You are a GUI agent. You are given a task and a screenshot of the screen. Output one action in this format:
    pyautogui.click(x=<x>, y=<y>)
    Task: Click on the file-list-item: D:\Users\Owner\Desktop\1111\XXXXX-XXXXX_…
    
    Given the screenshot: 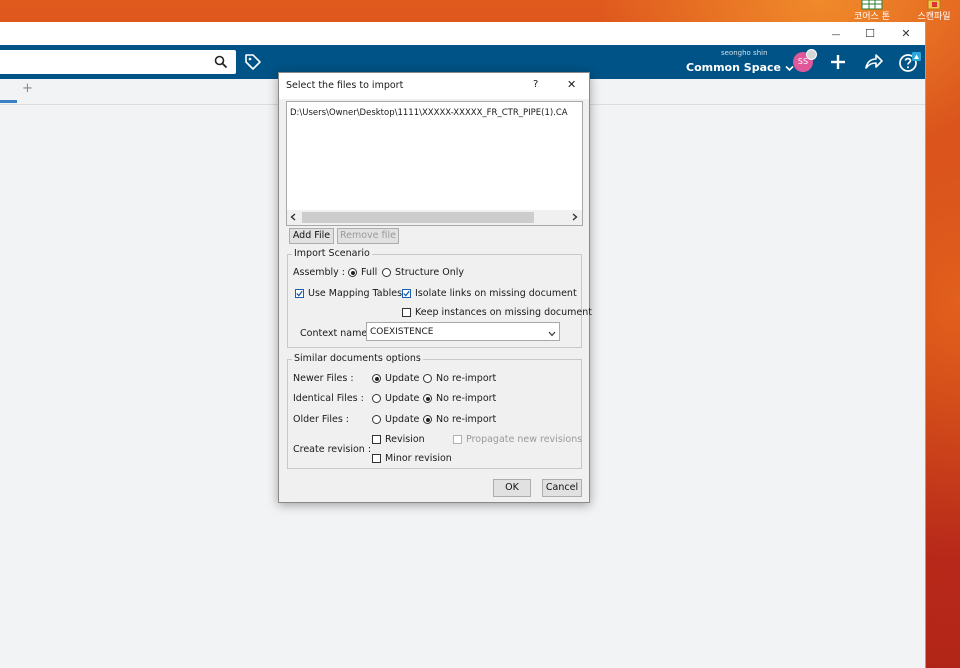 What is the action you would take?
    pyautogui.click(x=429, y=113)
    